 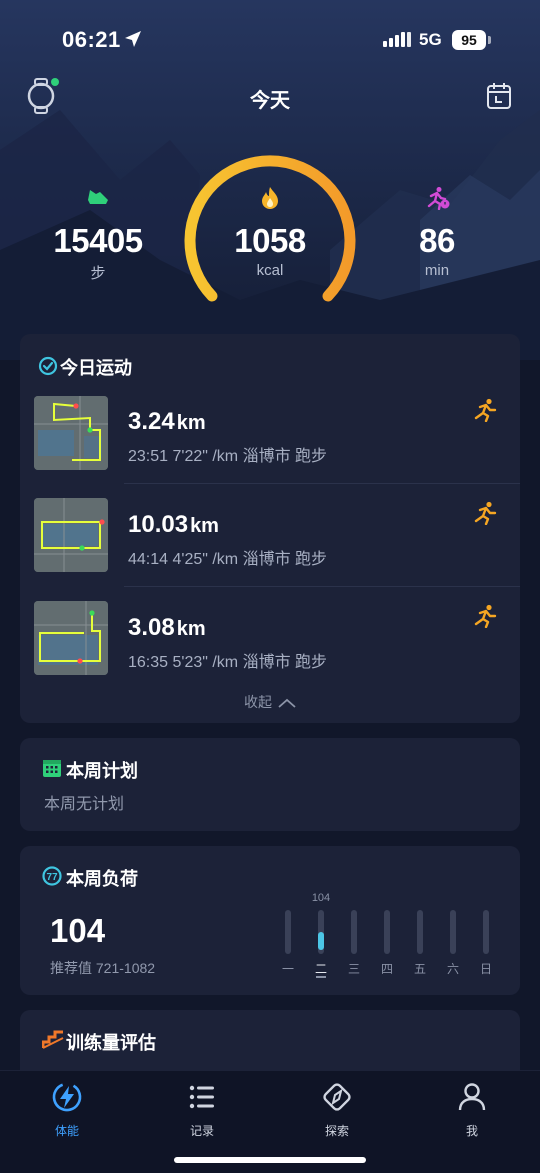 What do you see at coordinates (438, 198) in the screenshot?
I see `active-minutes-icon` at bounding box center [438, 198].